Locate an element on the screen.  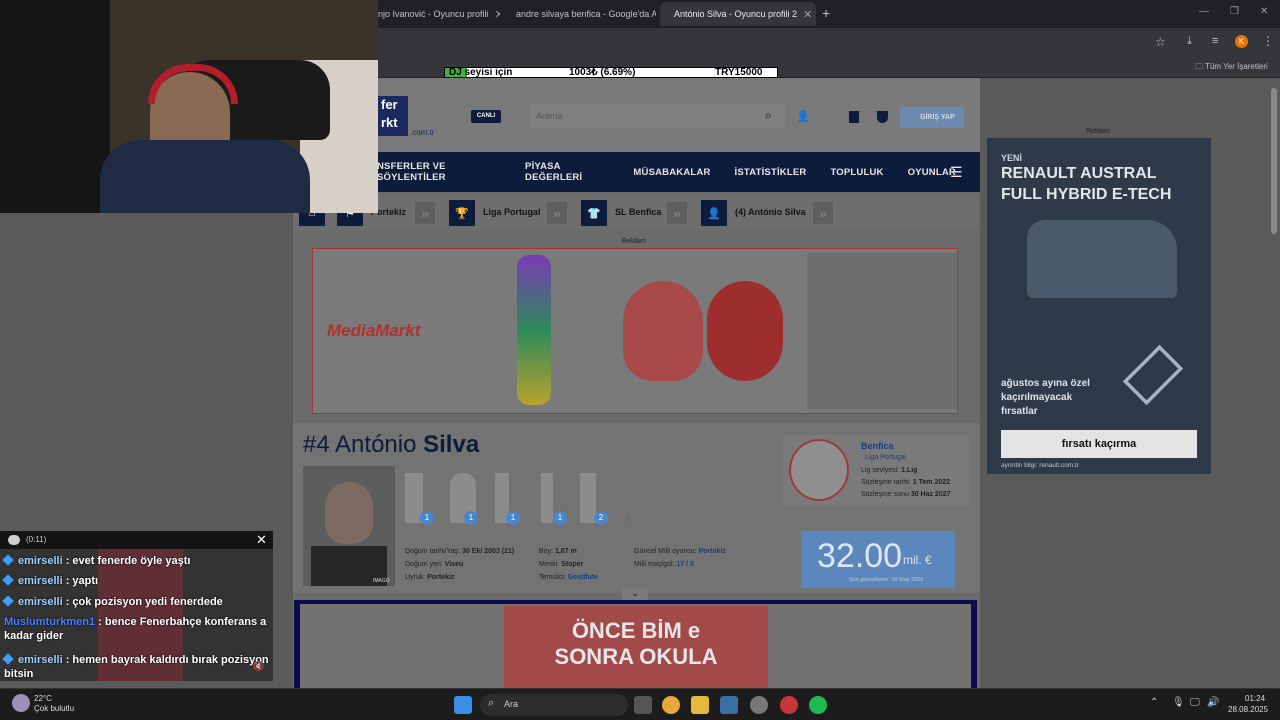
logo-top: fer is located at coordinates (389, 104).